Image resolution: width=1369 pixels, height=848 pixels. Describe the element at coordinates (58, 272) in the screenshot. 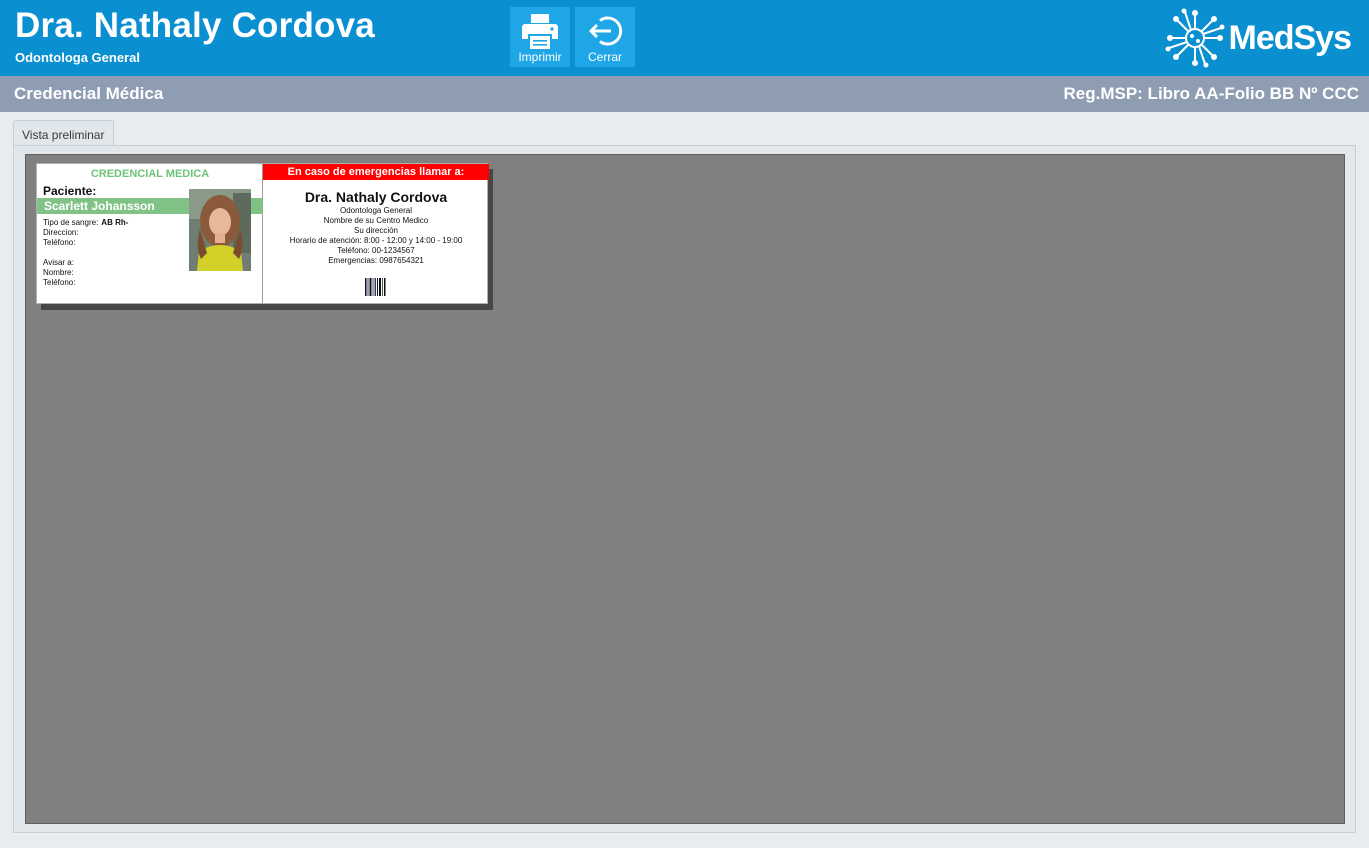

I see `contact-name-label: Nombre:` at that location.